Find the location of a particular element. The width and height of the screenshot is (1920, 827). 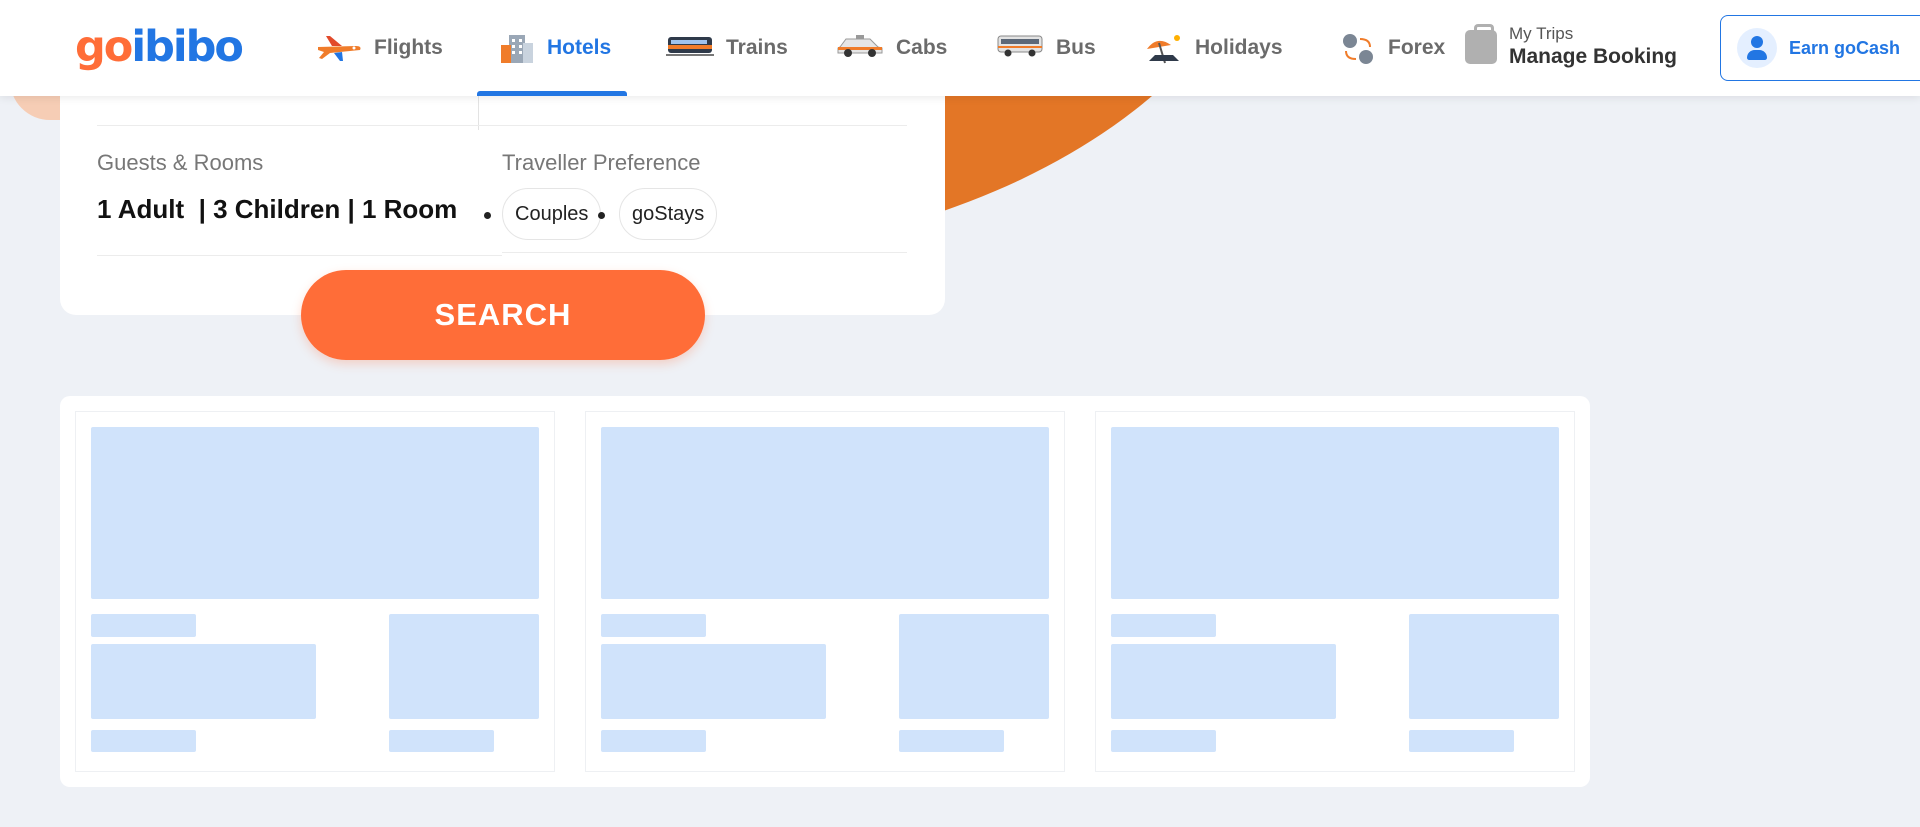

nav-item-trains: Trains is located at coordinates (727, 48).